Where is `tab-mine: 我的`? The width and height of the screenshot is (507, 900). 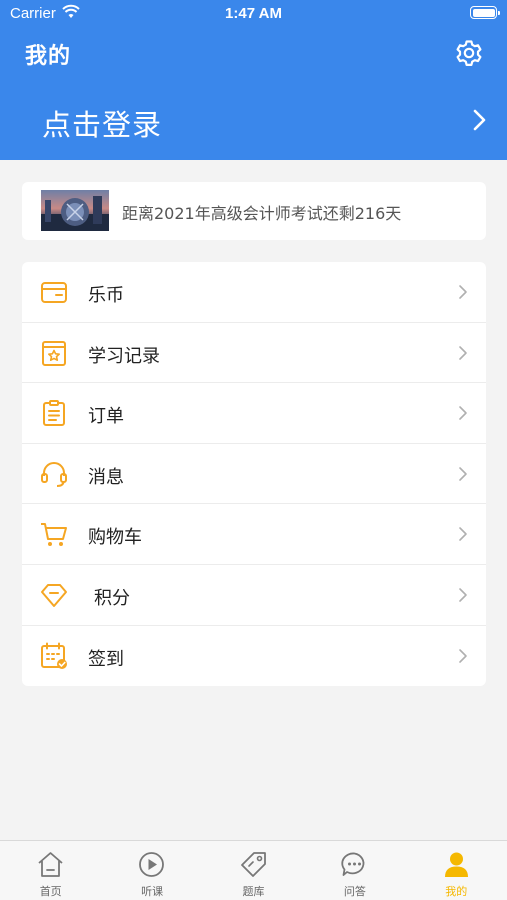
tab-mine: 我的 is located at coordinates (456, 870).